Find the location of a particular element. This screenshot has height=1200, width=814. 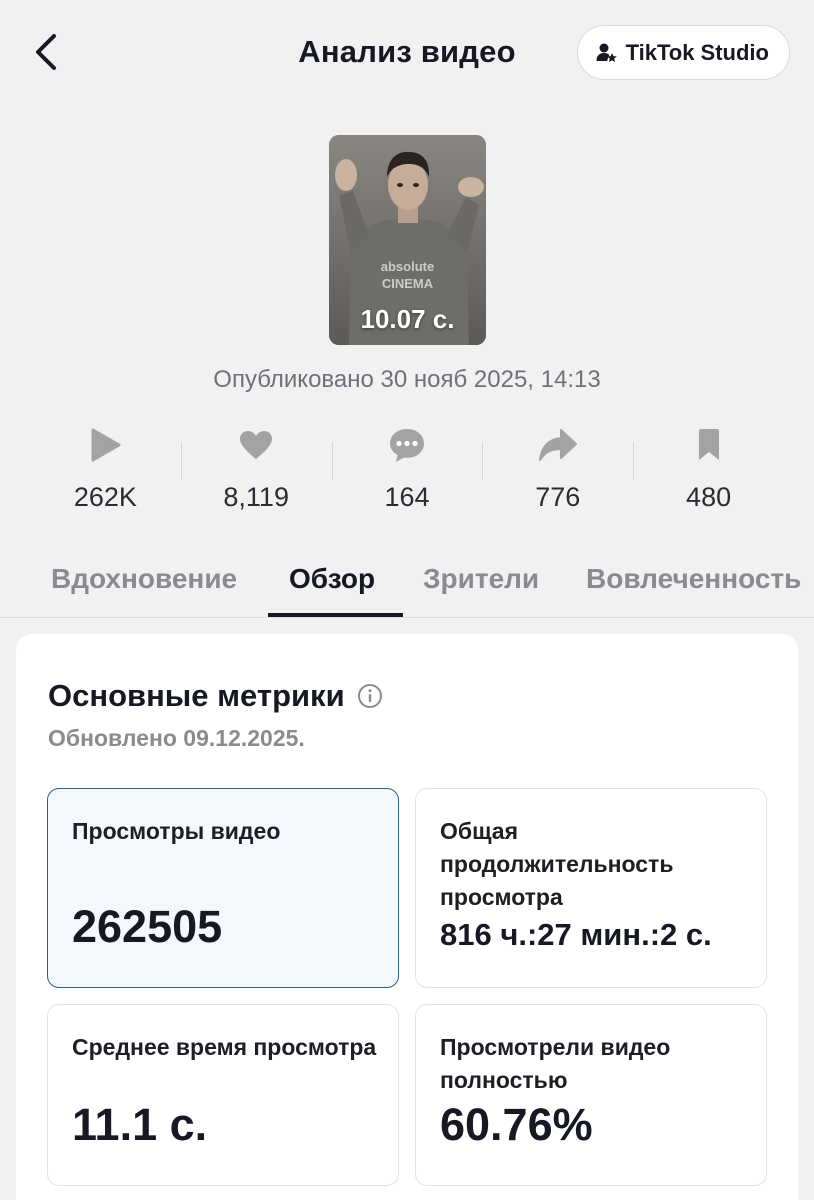

share-icon is located at coordinates (557, 445).